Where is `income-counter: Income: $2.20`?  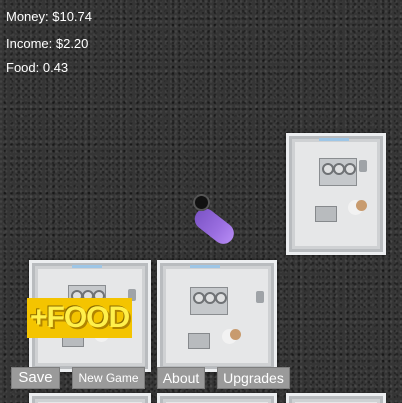
income-counter: Income: $2.20 is located at coordinates (47, 43).